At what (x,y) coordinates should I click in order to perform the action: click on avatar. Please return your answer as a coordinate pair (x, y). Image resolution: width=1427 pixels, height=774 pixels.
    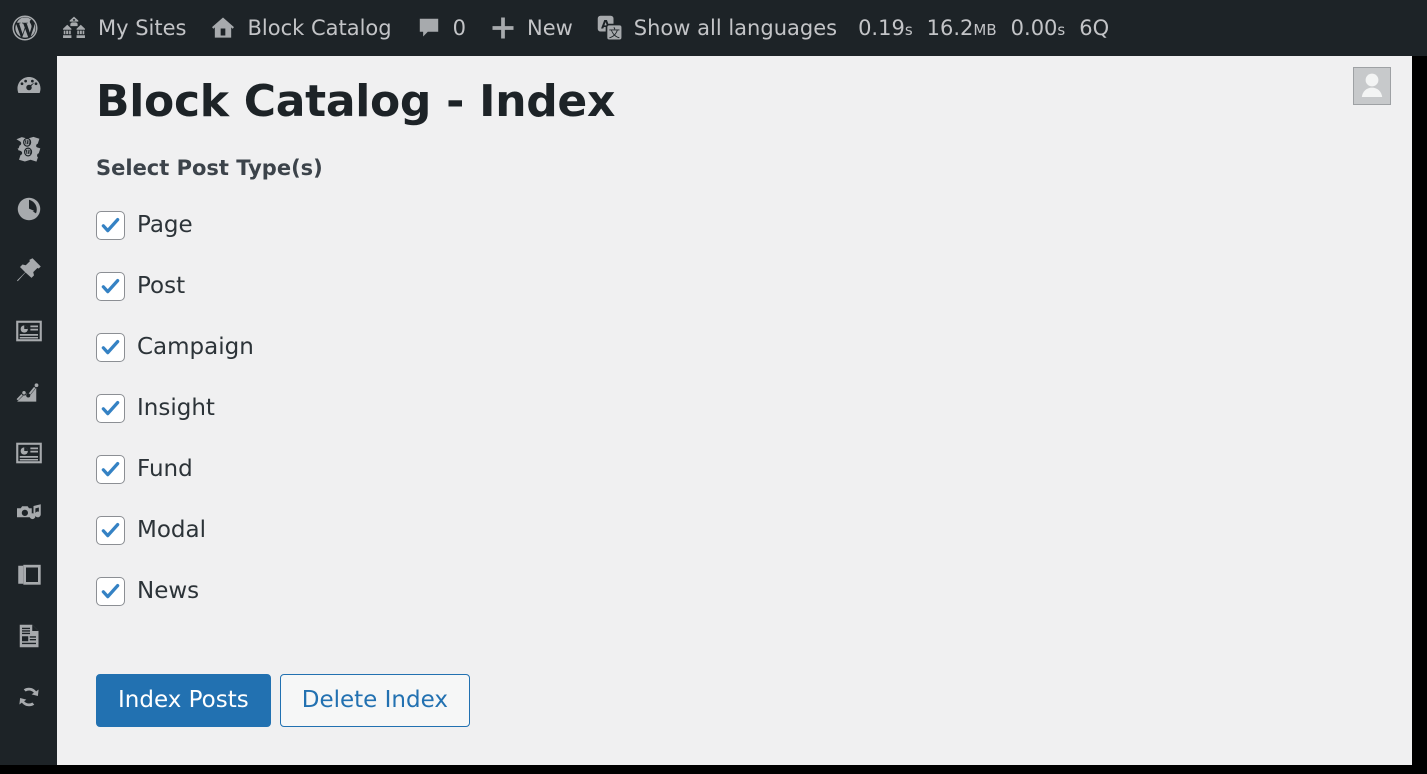
    Looking at the image, I should click on (1372, 86).